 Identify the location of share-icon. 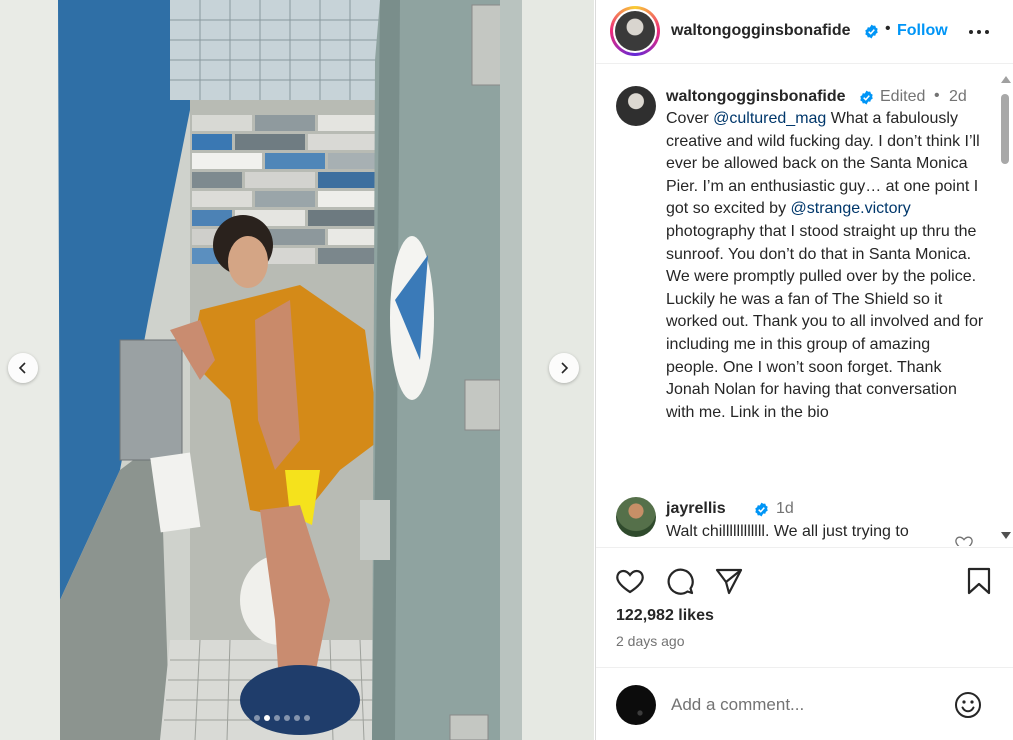
(729, 581).